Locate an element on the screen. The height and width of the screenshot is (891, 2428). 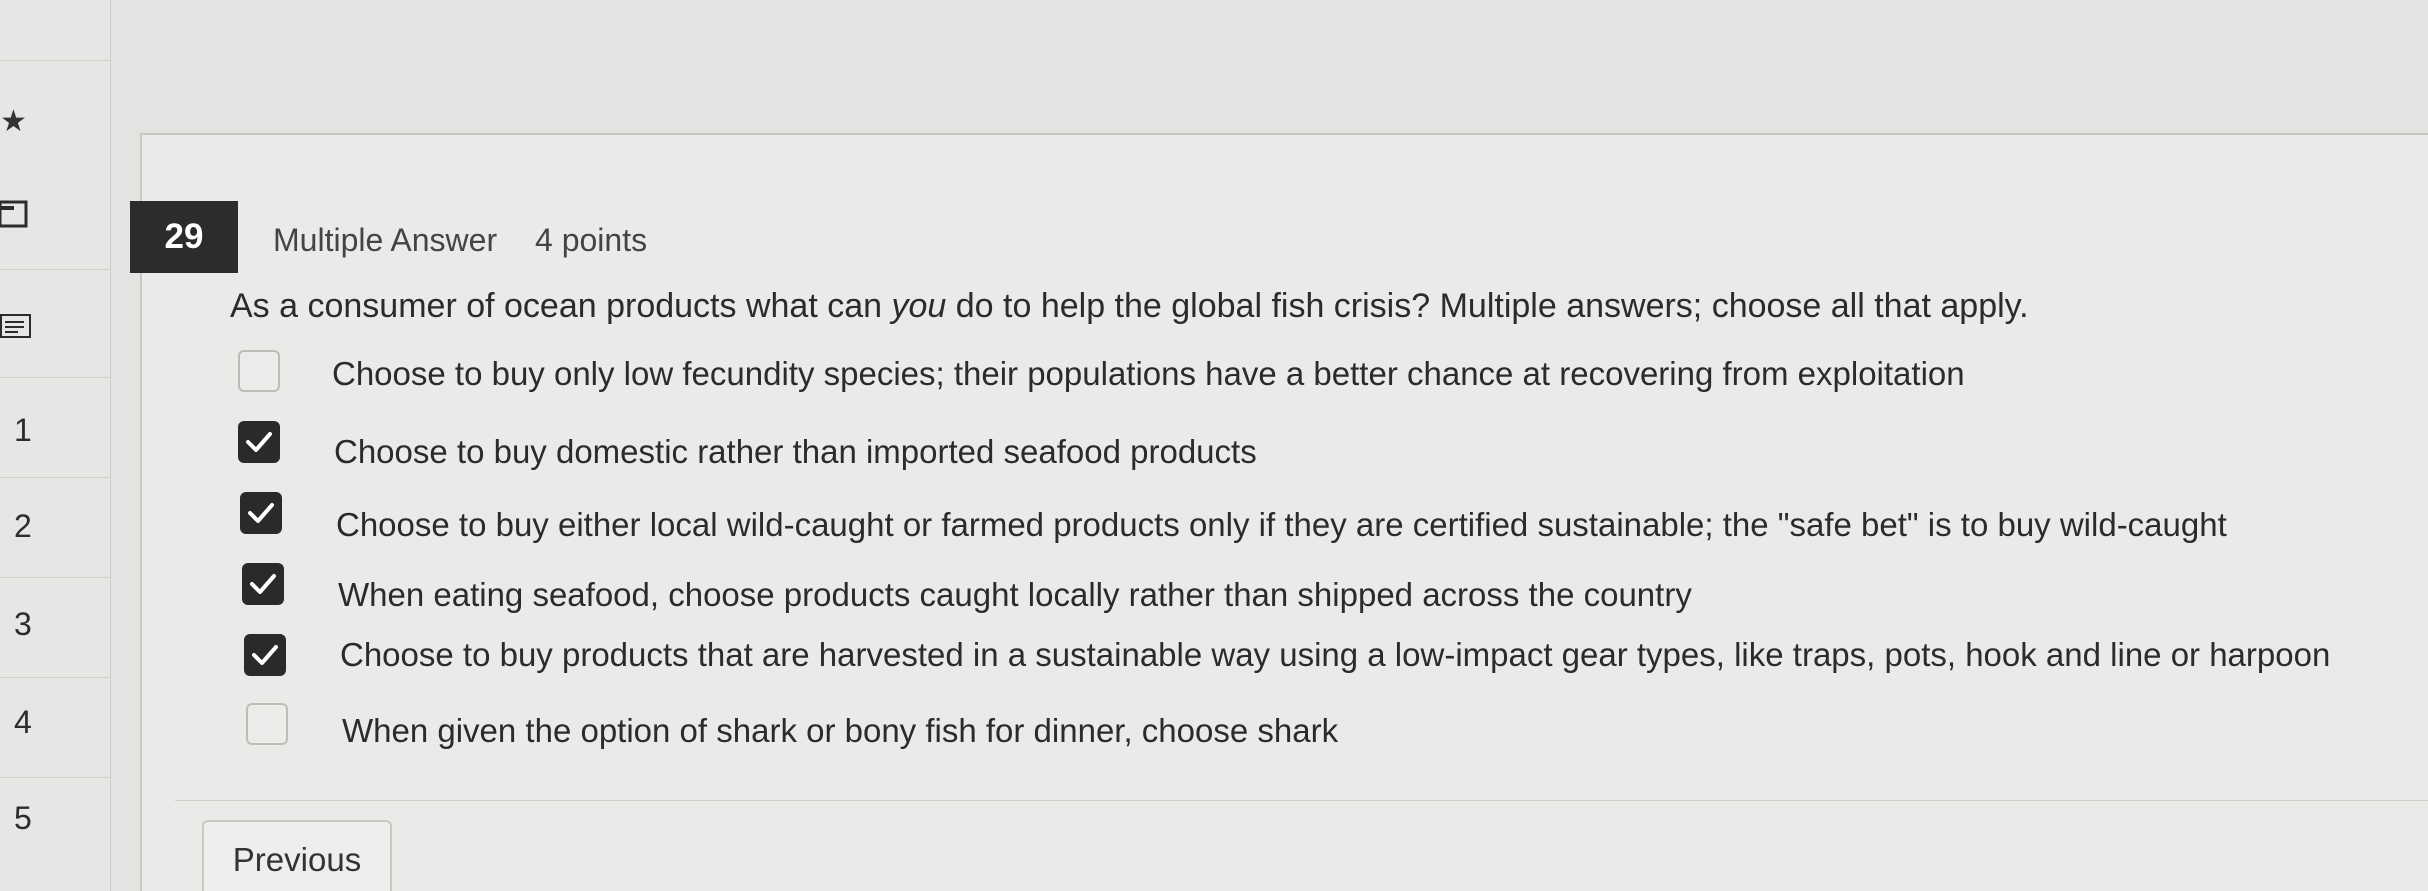
sidebar-item-flag is located at coordinates (55, 216).